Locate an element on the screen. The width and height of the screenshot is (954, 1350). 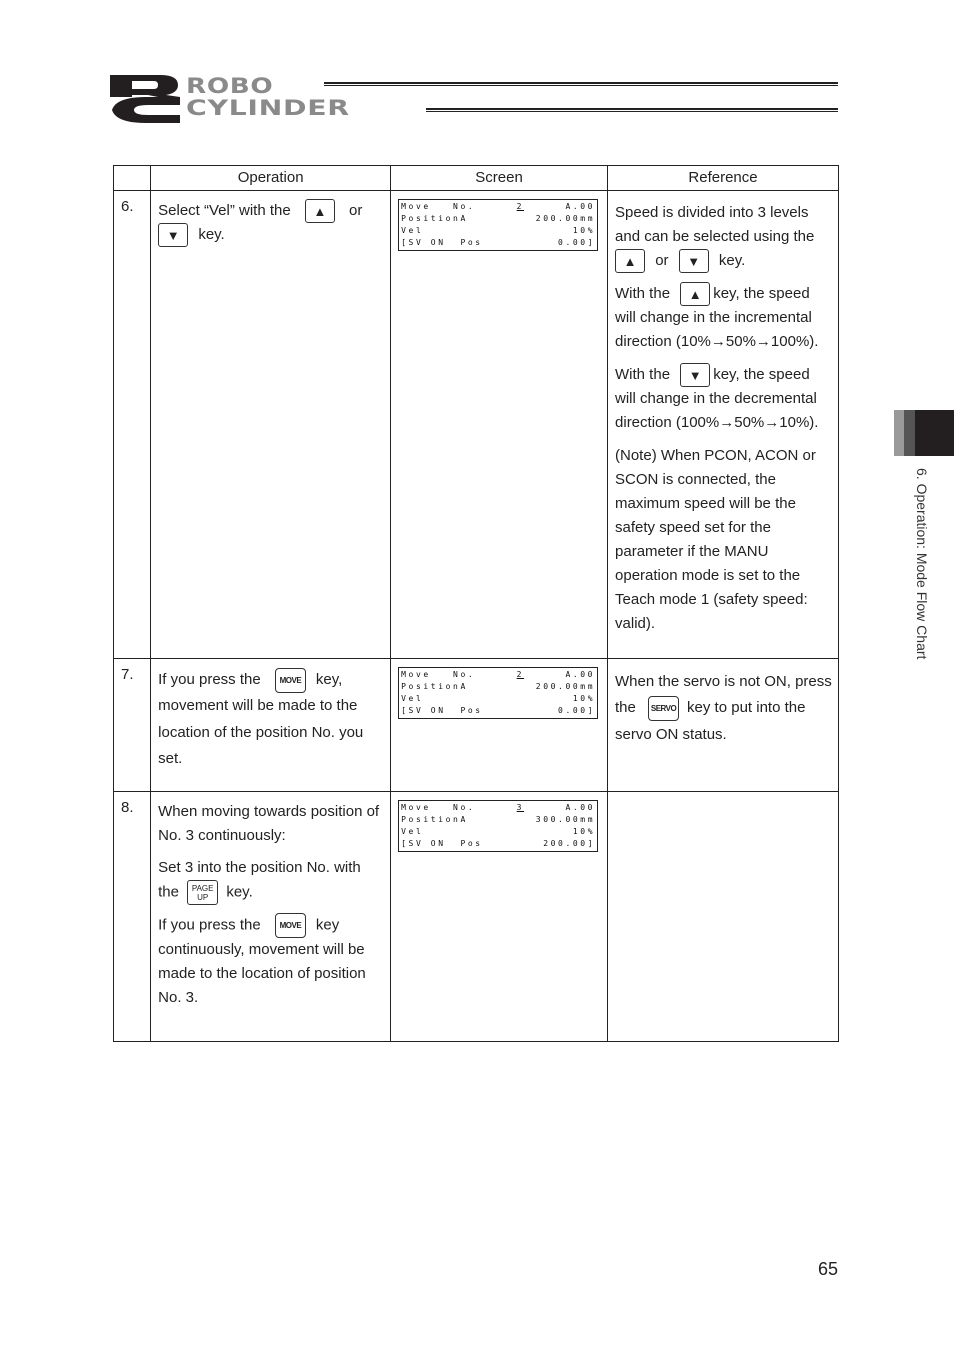
header-operation: Operation is located at coordinates (271, 178).